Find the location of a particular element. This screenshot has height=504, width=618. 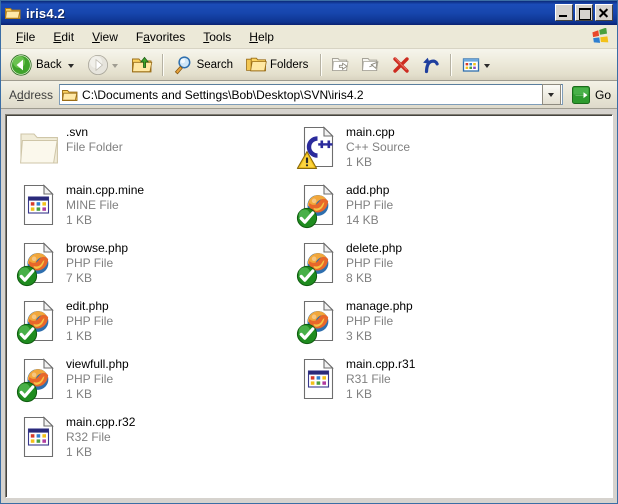

file-text: browse.php PHP File 7 KB is located at coordinates (97, 262).